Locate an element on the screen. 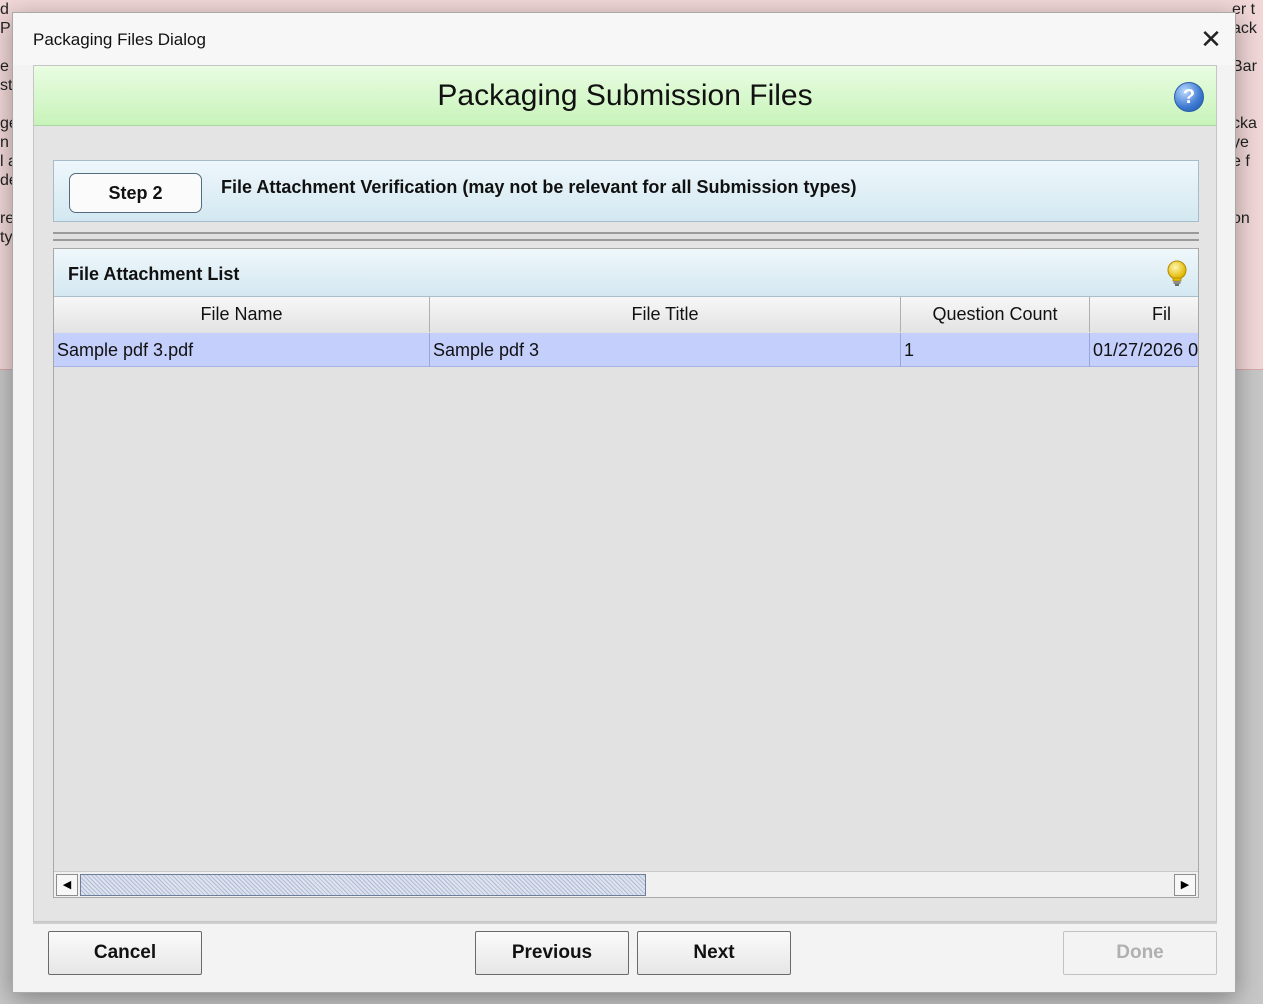  bg-text: er t is located at coordinates (1244, 9).